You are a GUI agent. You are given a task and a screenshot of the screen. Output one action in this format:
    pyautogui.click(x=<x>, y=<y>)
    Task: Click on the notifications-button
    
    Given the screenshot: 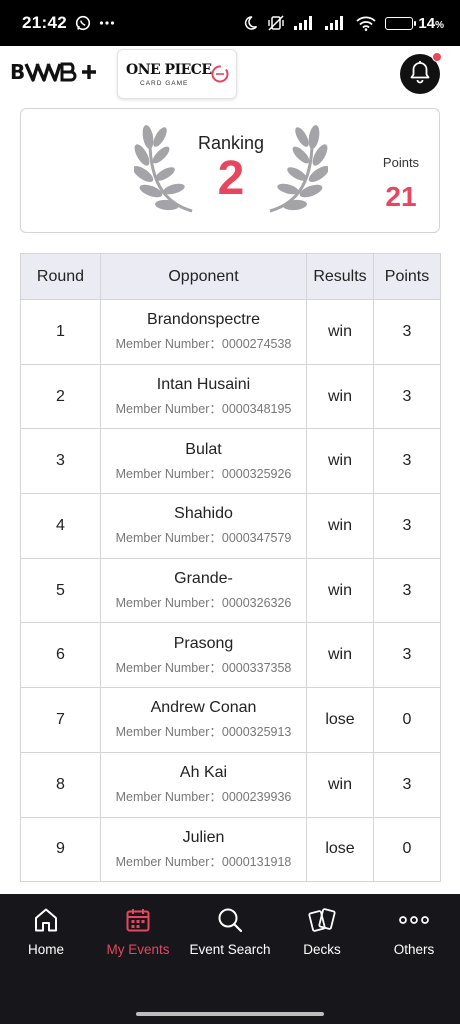 What is the action you would take?
    pyautogui.click(x=421, y=73)
    